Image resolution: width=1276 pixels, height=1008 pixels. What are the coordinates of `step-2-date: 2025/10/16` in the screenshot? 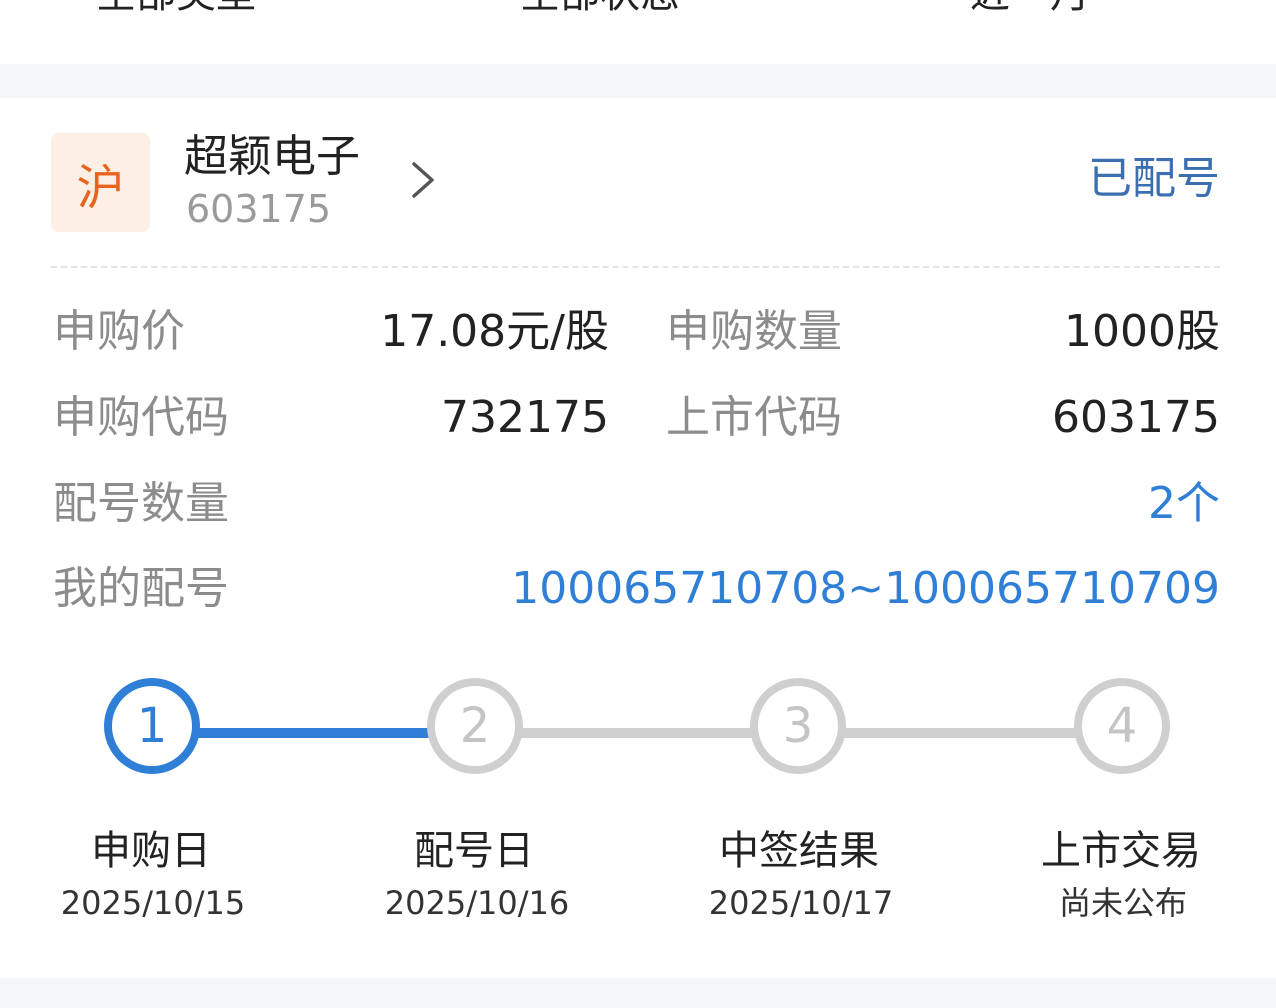 It's located at (477, 903).